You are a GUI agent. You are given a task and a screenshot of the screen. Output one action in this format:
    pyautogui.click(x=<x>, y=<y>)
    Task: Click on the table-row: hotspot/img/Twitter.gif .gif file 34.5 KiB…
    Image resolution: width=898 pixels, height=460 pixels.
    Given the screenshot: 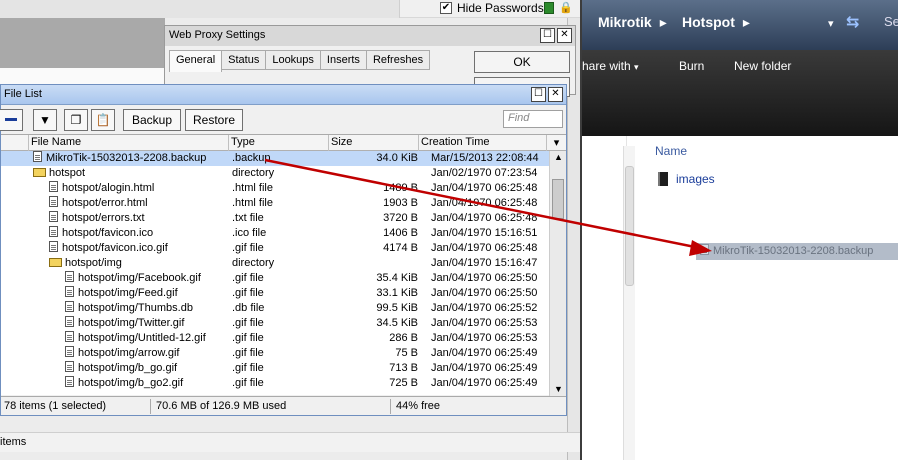 What is the action you would take?
    pyautogui.click(x=275, y=323)
    